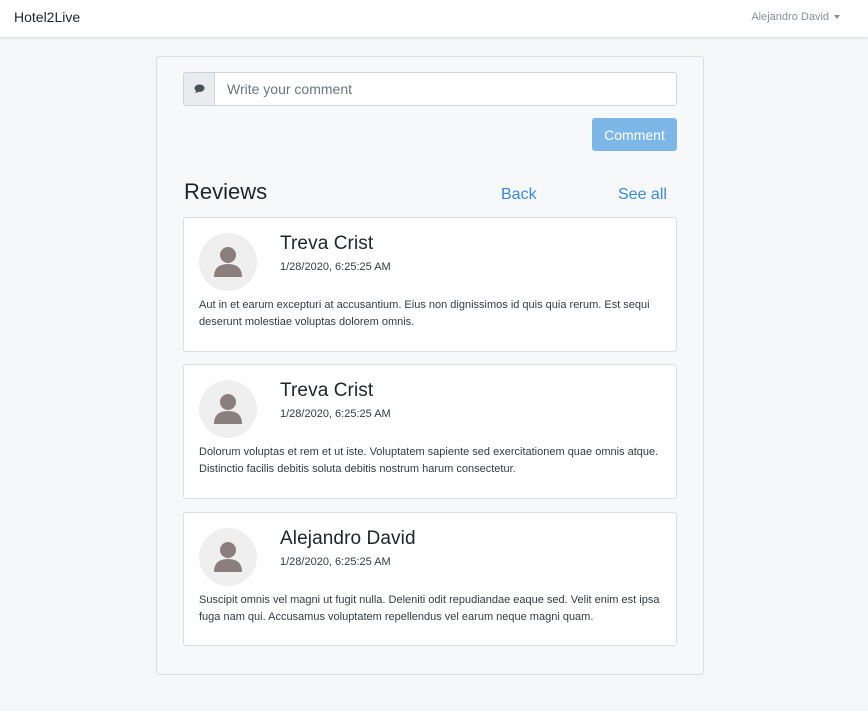  I want to click on comment-input-group, so click(430, 89).